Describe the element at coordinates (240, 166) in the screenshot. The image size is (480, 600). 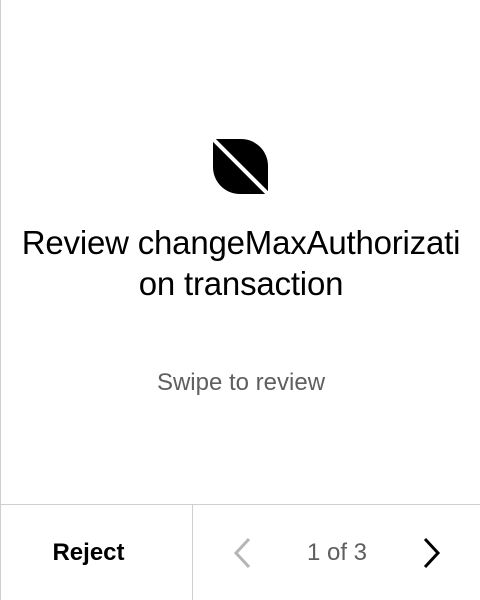
I see `app-logo-icon` at that location.